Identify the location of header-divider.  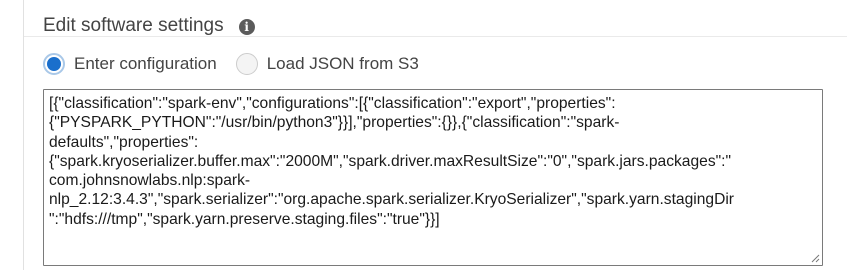
(435, 36).